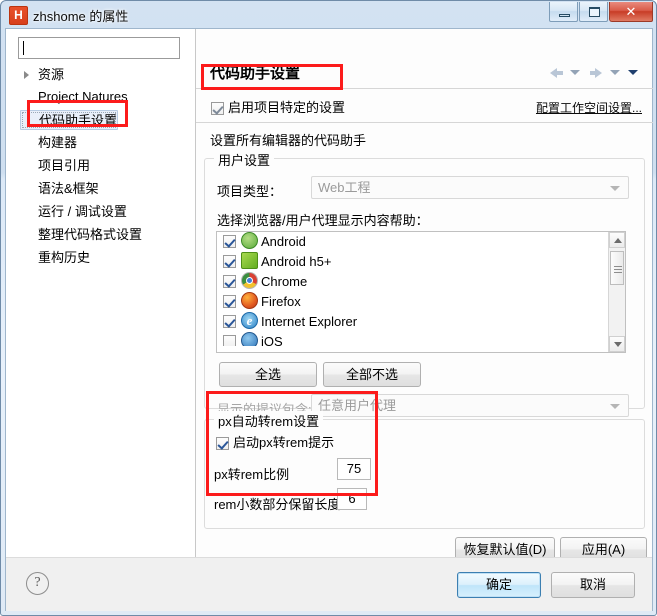 The height and width of the screenshot is (616, 657). Describe the element at coordinates (357, 405) in the screenshot. I see `user-agent-value: 任意用户代理` at that location.